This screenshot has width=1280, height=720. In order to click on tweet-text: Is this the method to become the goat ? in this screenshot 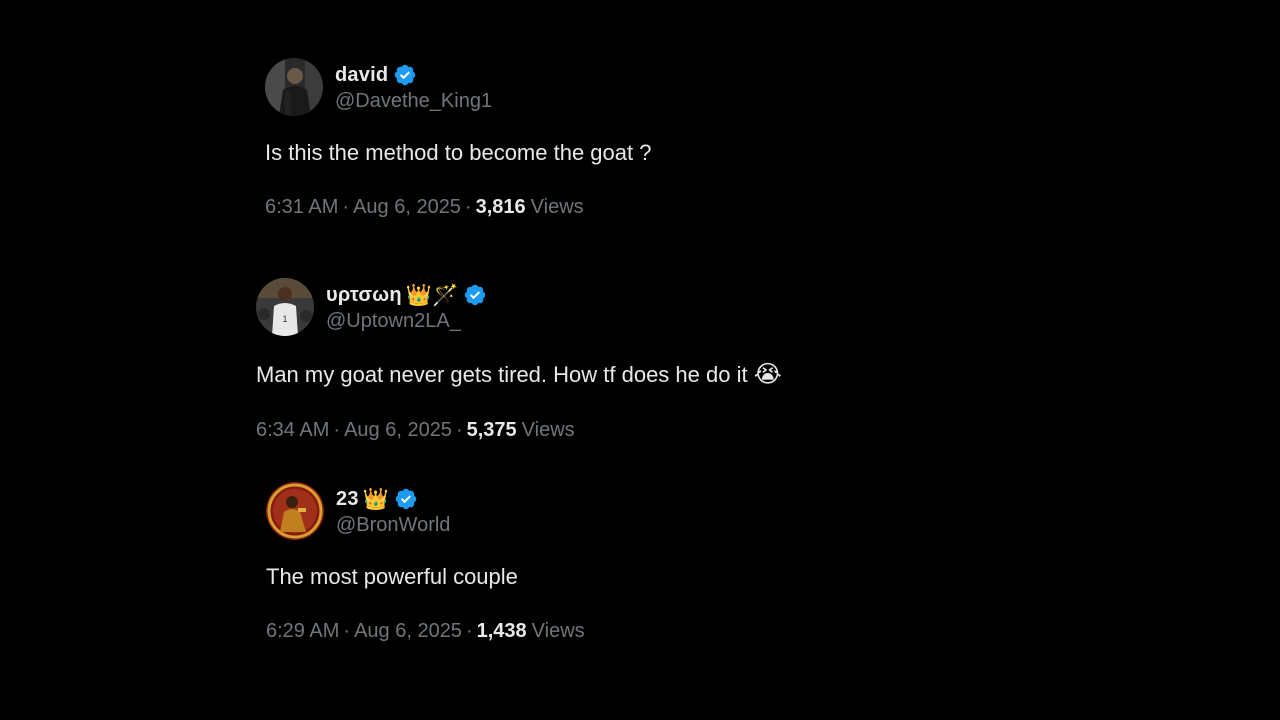, I will do `click(458, 153)`.